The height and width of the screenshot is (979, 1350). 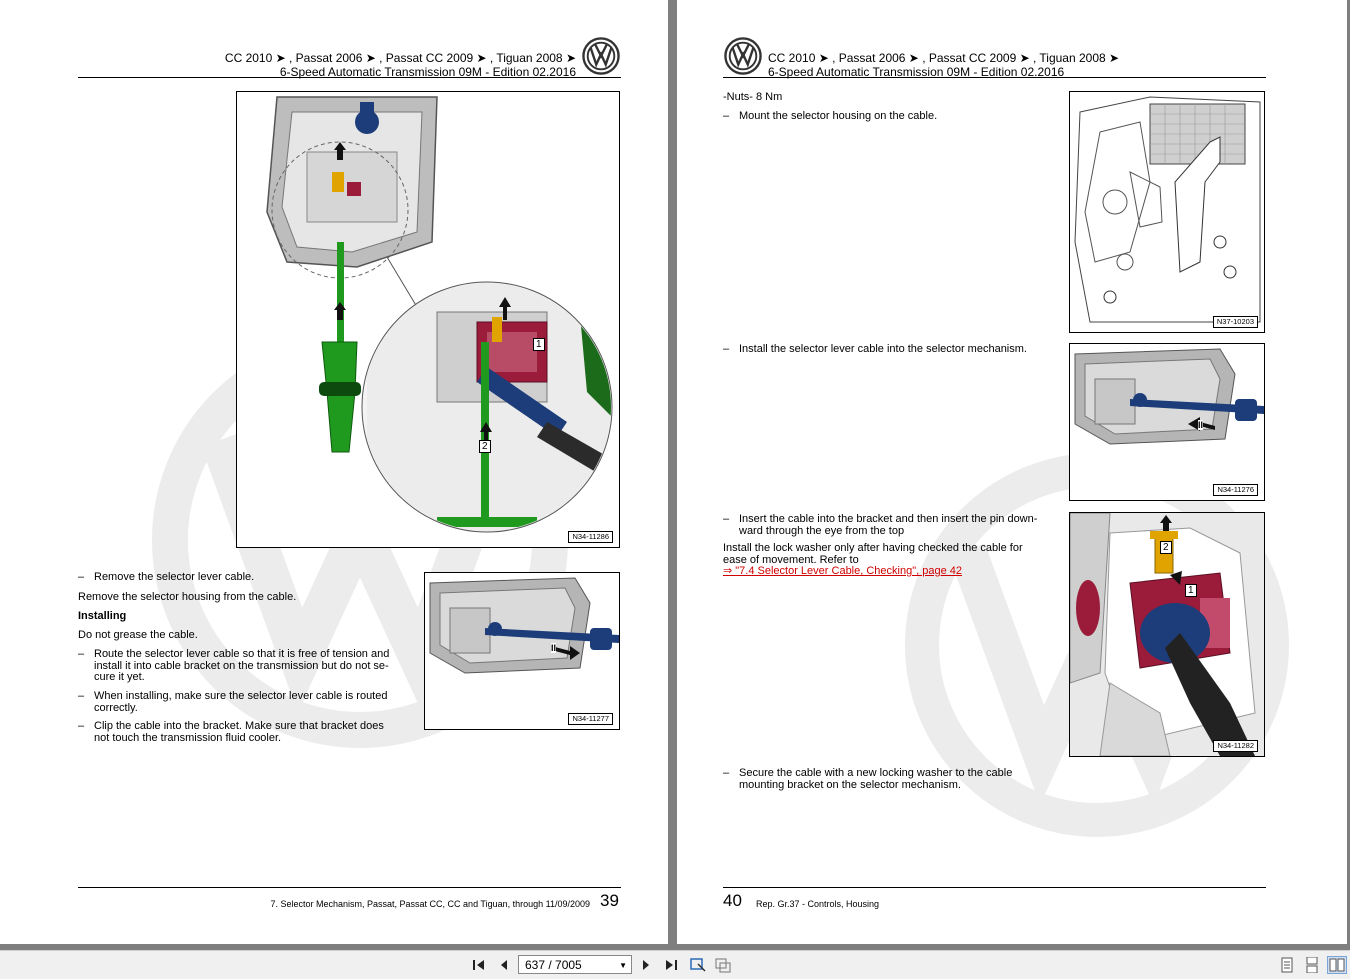 I want to click on figure-transmission-bracket: N37-10203, so click(x=1167, y=212).